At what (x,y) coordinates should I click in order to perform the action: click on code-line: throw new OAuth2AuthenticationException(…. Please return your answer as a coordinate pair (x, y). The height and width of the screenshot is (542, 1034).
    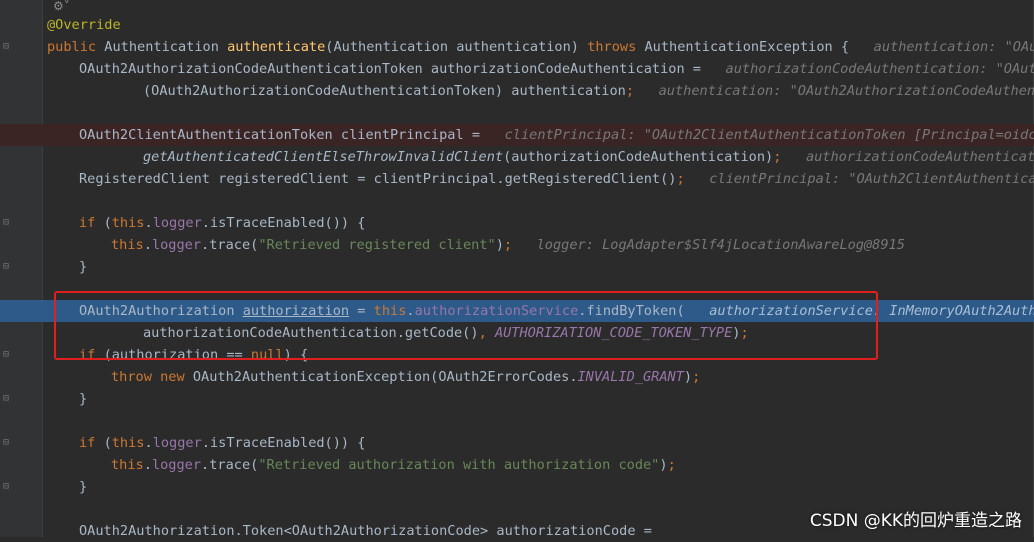
    Looking at the image, I should click on (405, 377).